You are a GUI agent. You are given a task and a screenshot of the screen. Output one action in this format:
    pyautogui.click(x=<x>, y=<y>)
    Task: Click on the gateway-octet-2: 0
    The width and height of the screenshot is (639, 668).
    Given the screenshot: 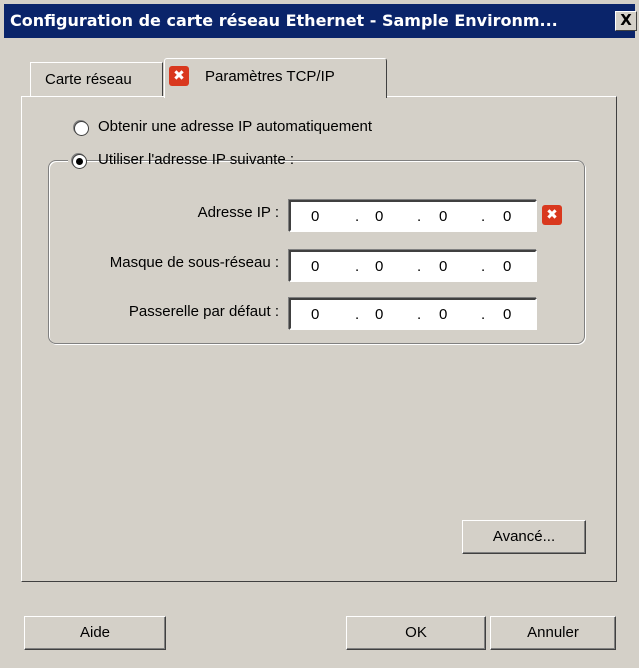 What is the action you would take?
    pyautogui.click(x=379, y=314)
    